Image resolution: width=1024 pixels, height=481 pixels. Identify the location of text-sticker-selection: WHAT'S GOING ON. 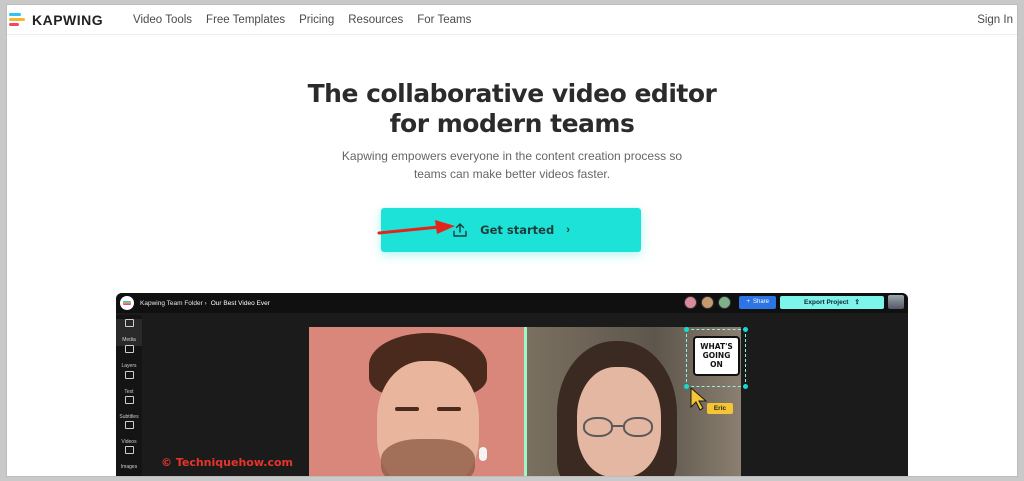
(716, 358).